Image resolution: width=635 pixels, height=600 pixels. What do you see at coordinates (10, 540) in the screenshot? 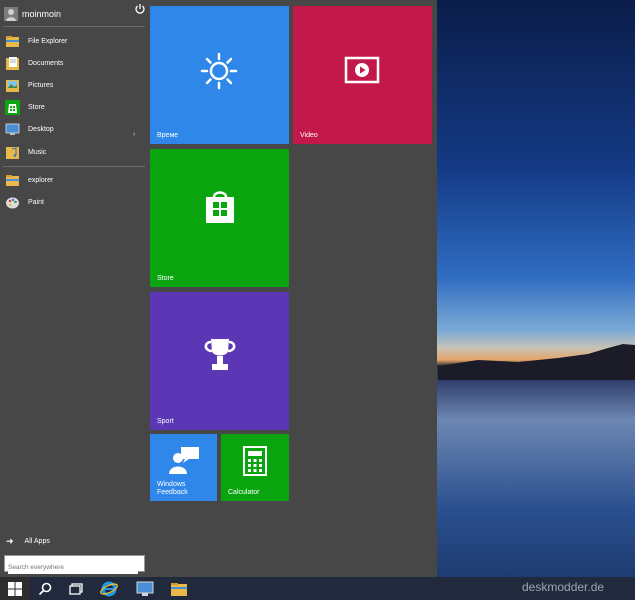
I see `arrow-right-icon: ➜` at bounding box center [10, 540].